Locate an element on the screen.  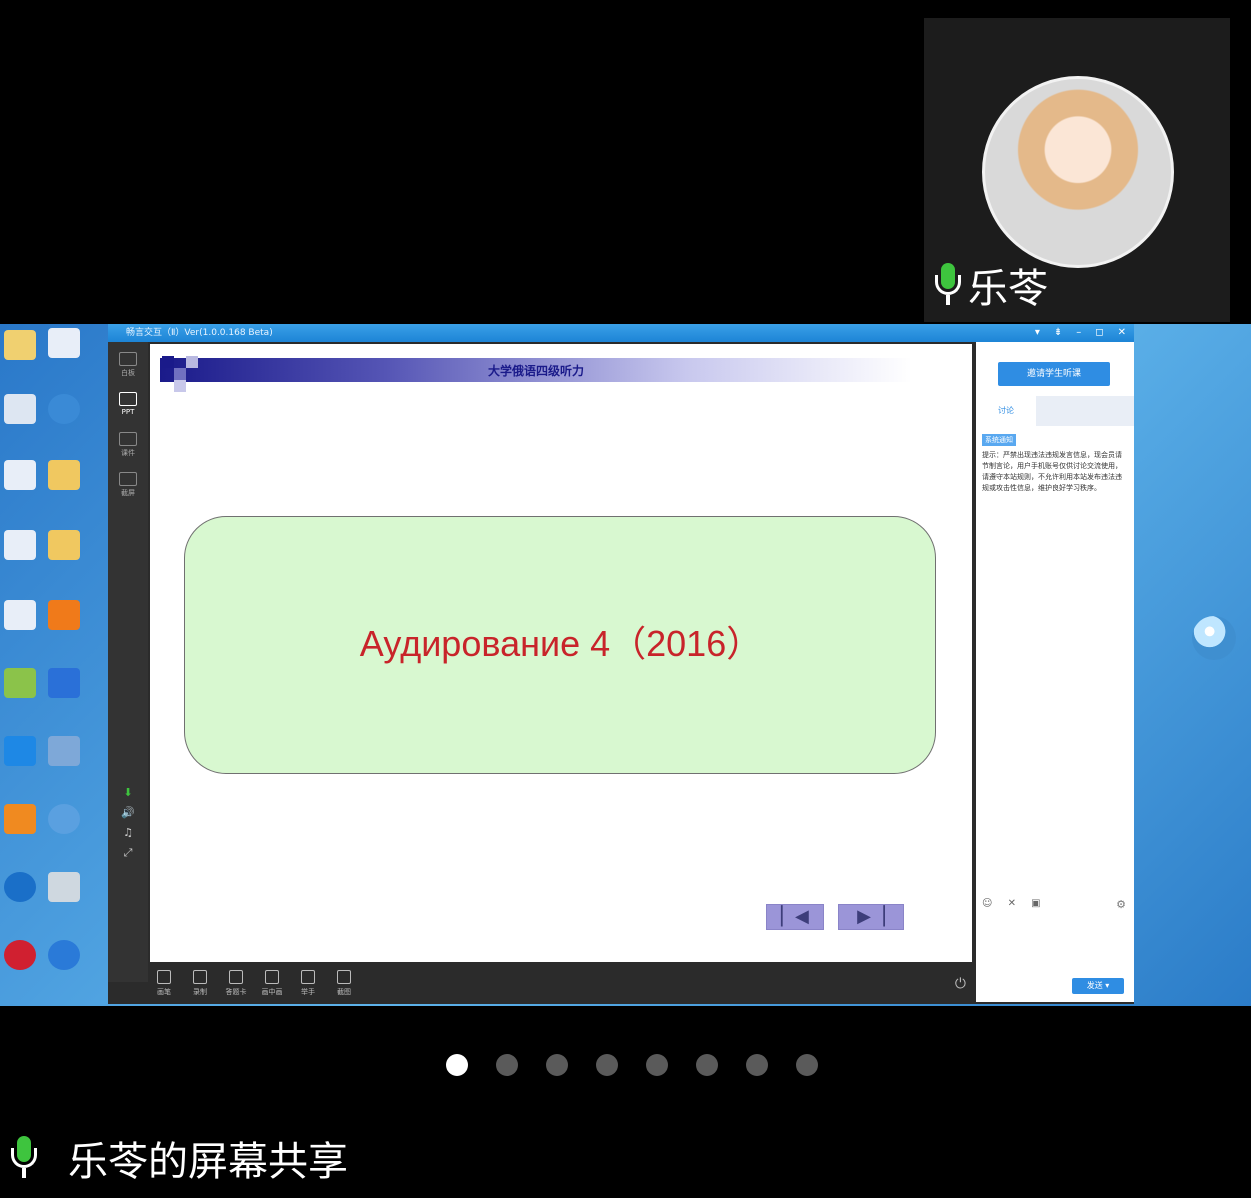
courseware-tool: 课件 is located at coordinates (128, 445).